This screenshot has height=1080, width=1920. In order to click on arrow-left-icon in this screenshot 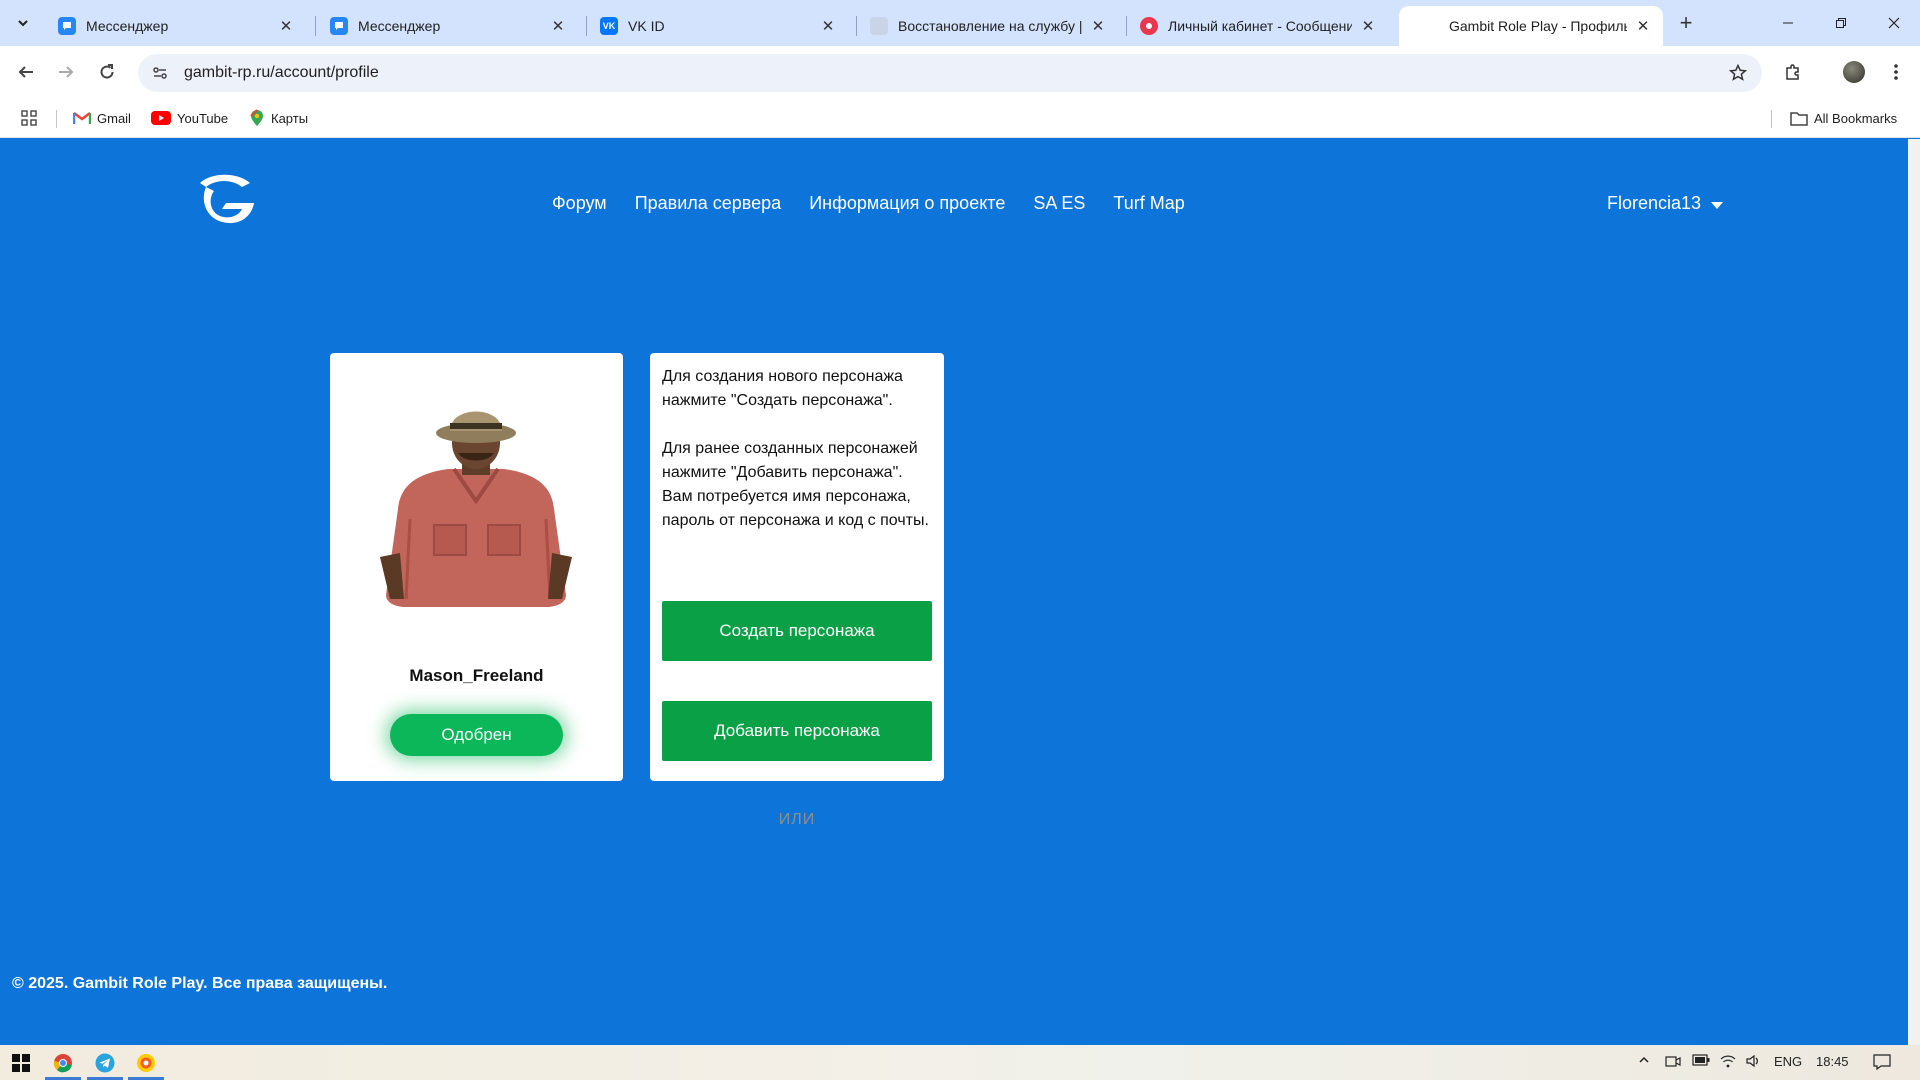, I will do `click(25, 72)`.